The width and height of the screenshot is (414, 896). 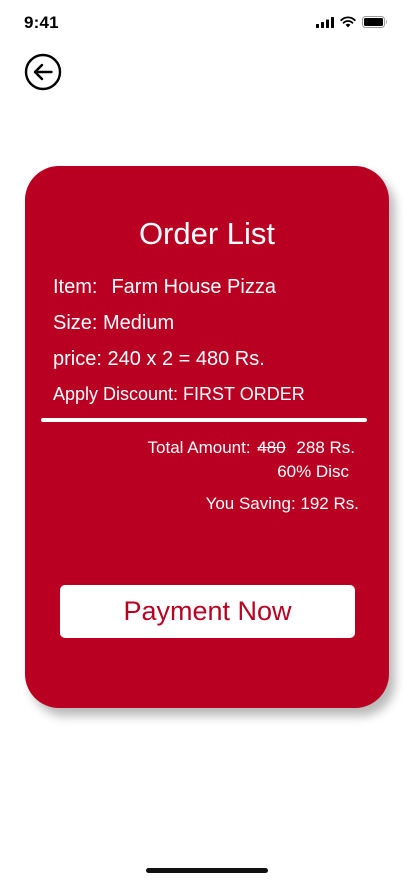 What do you see at coordinates (325, 22) in the screenshot?
I see `cellular-signal-icon` at bounding box center [325, 22].